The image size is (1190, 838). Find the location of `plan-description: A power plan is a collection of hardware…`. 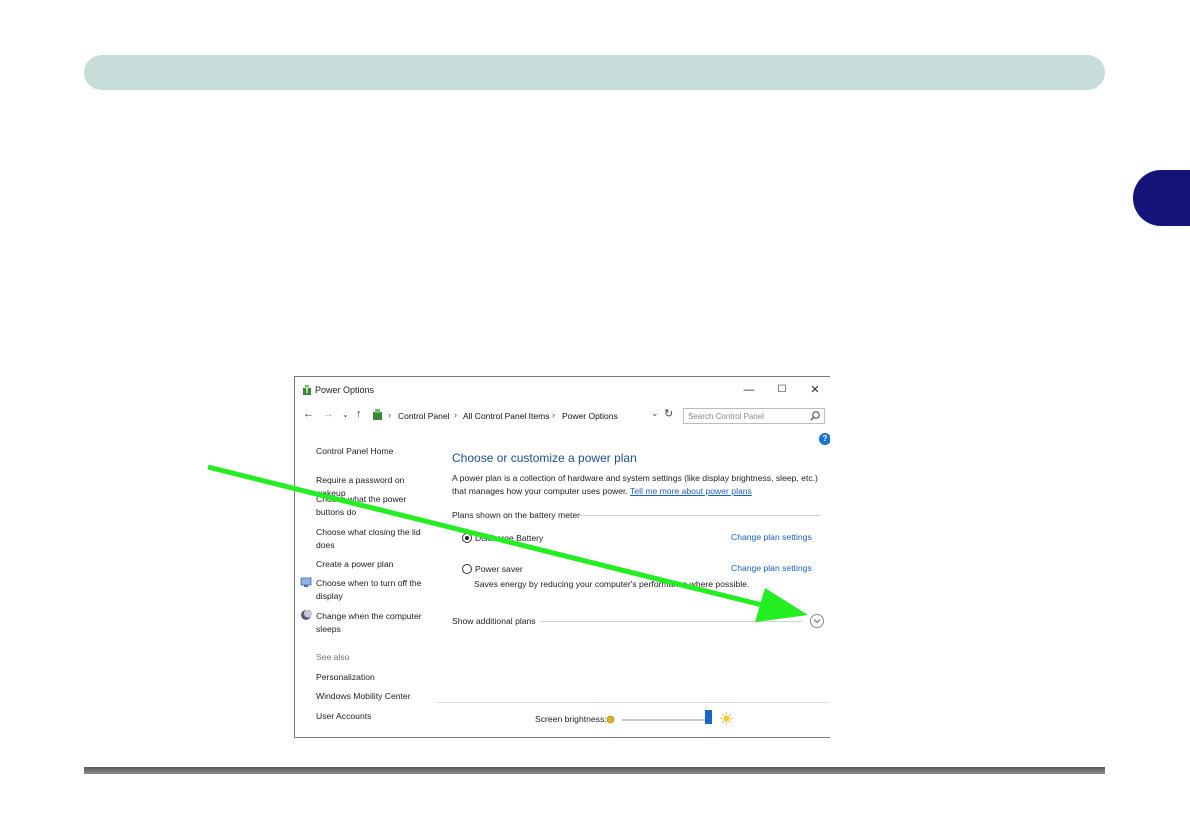

plan-description: A power plan is a collection of hardware… is located at coordinates (640, 484).